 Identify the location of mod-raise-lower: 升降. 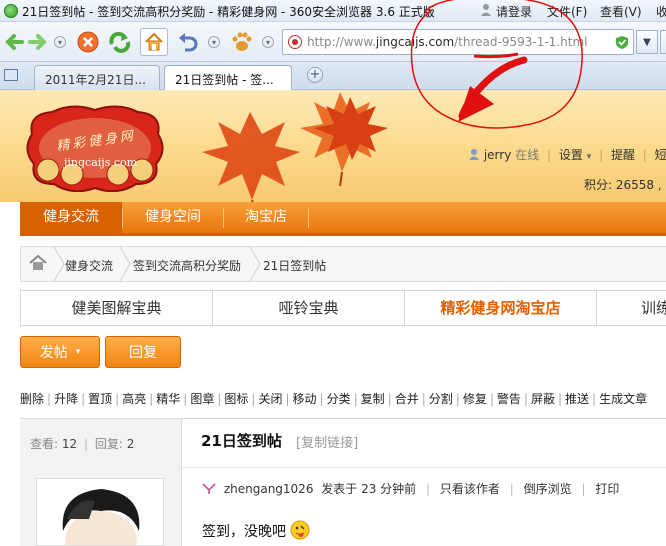
(66, 399).